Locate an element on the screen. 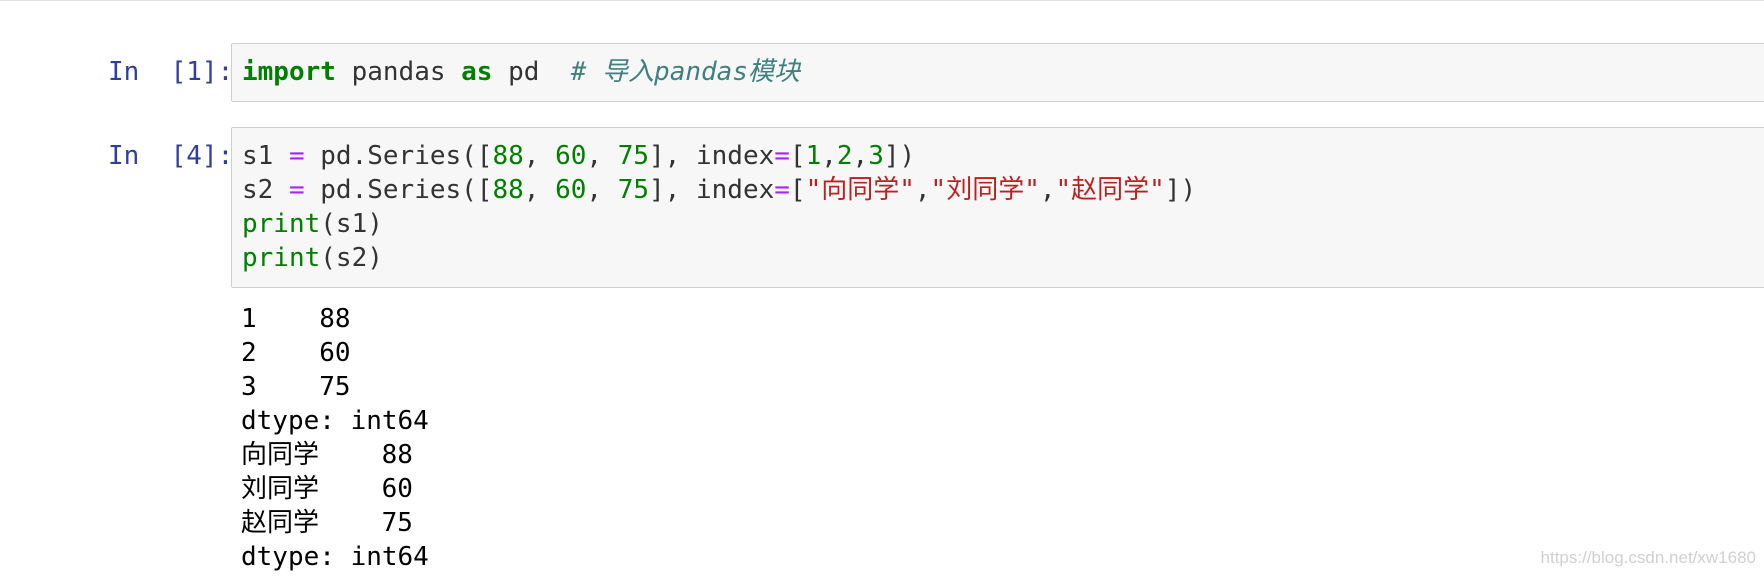  code-token-var: s1 is located at coordinates (265, 156).